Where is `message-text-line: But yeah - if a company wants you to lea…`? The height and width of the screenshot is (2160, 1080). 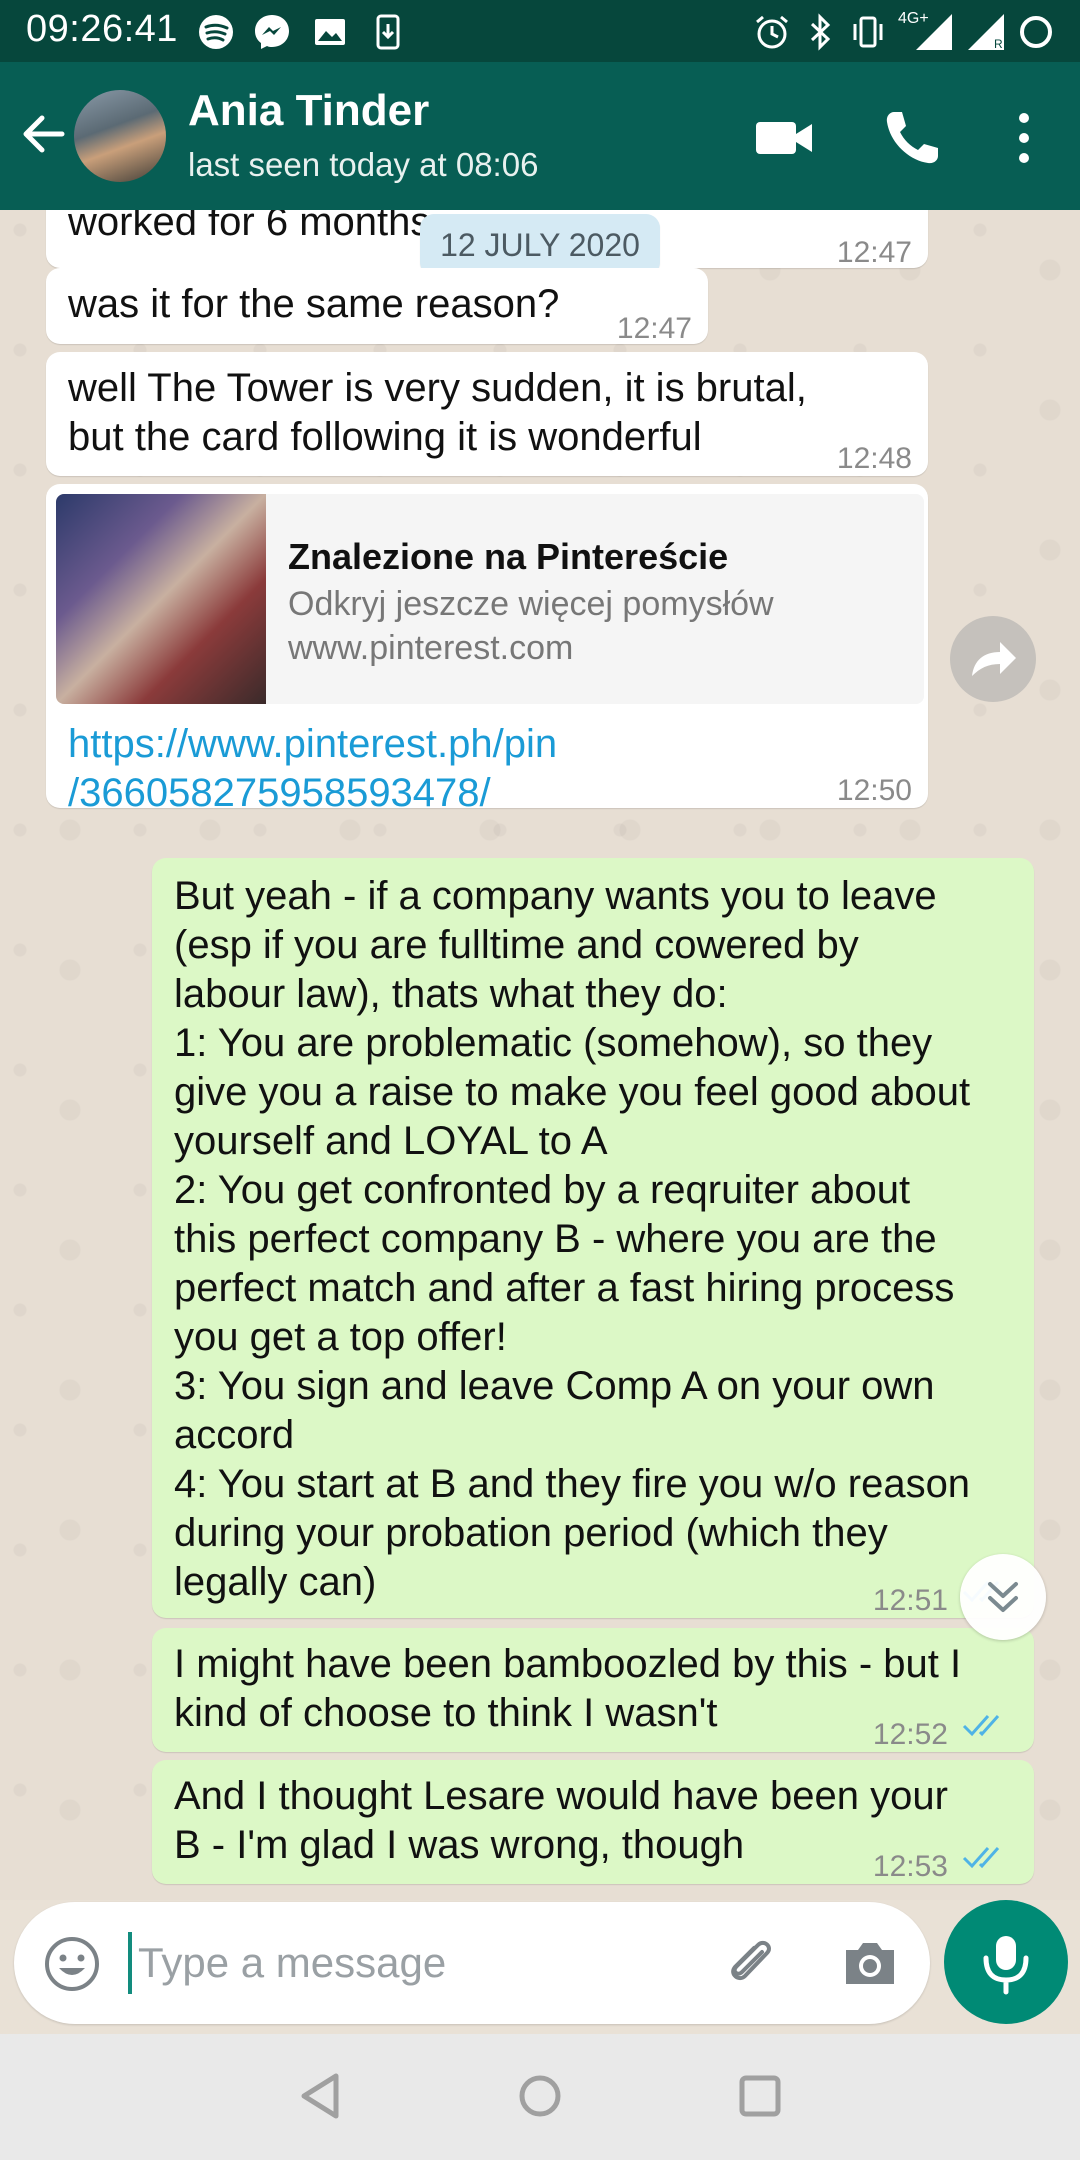
message-text-line: But yeah - if a company wants you to lea… is located at coordinates (555, 896).